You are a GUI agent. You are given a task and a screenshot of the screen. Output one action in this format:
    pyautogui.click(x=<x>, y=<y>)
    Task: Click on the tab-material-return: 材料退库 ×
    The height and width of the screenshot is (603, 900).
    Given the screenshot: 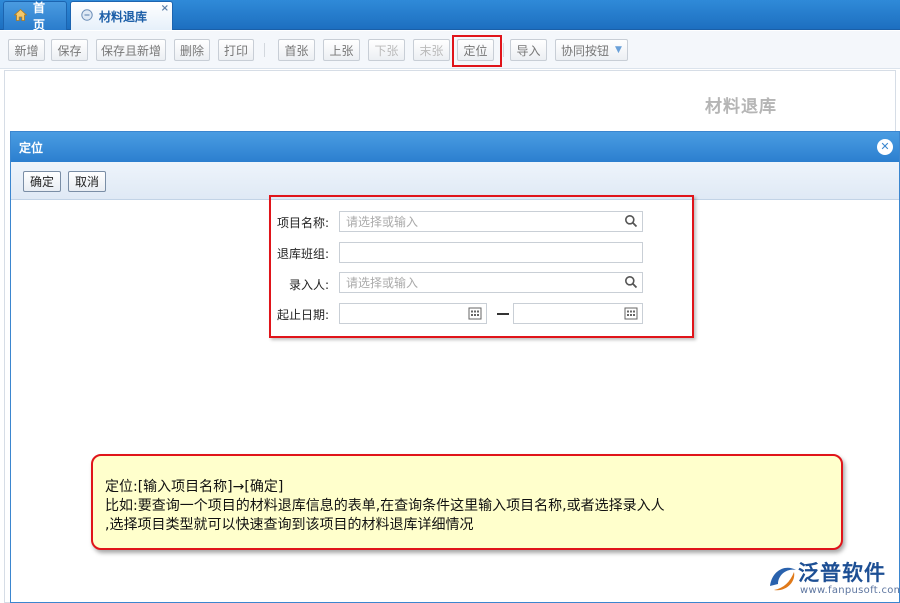 What is the action you would take?
    pyautogui.click(x=121, y=15)
    